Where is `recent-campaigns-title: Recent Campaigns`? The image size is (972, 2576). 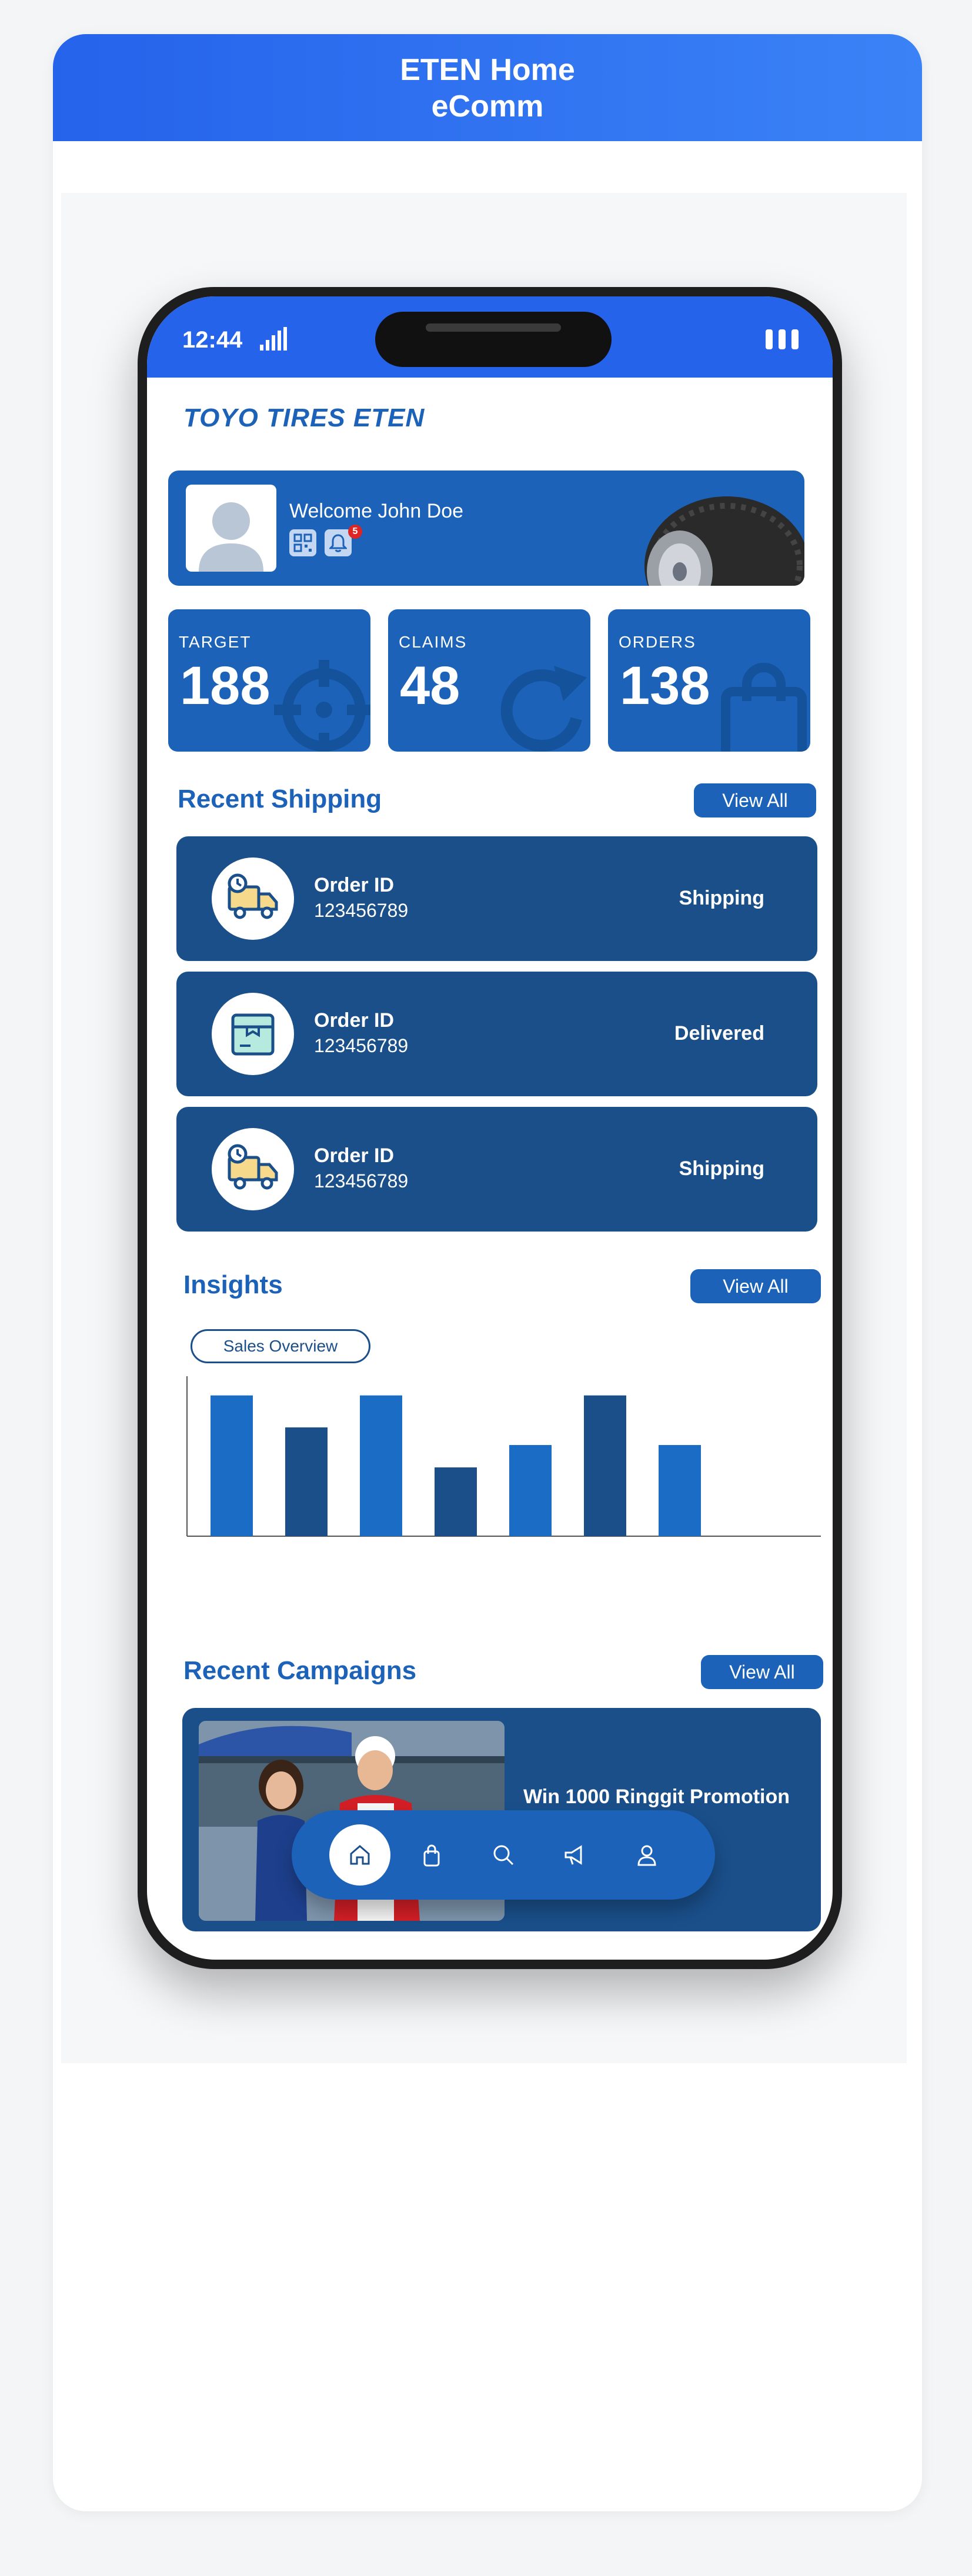
recent-campaigns-title: Recent Campaigns is located at coordinates (300, 1670).